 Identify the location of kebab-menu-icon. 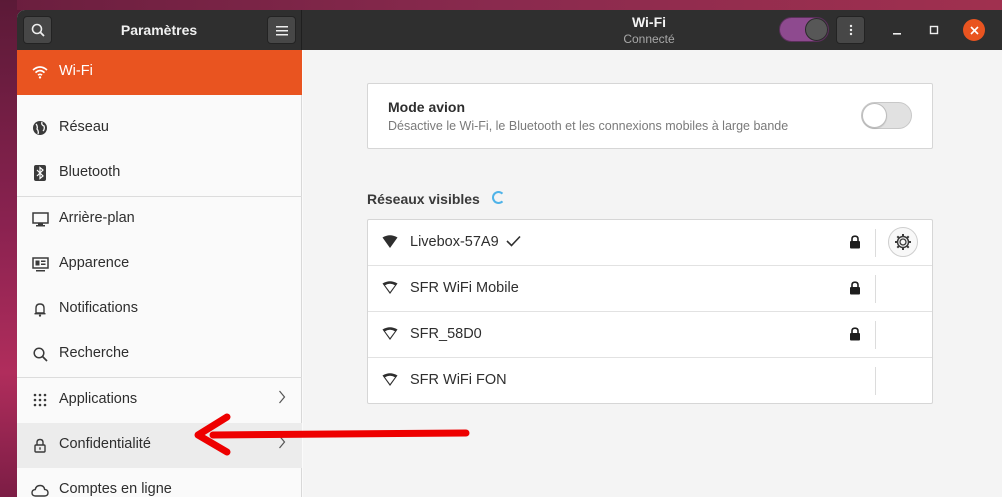
(850, 30).